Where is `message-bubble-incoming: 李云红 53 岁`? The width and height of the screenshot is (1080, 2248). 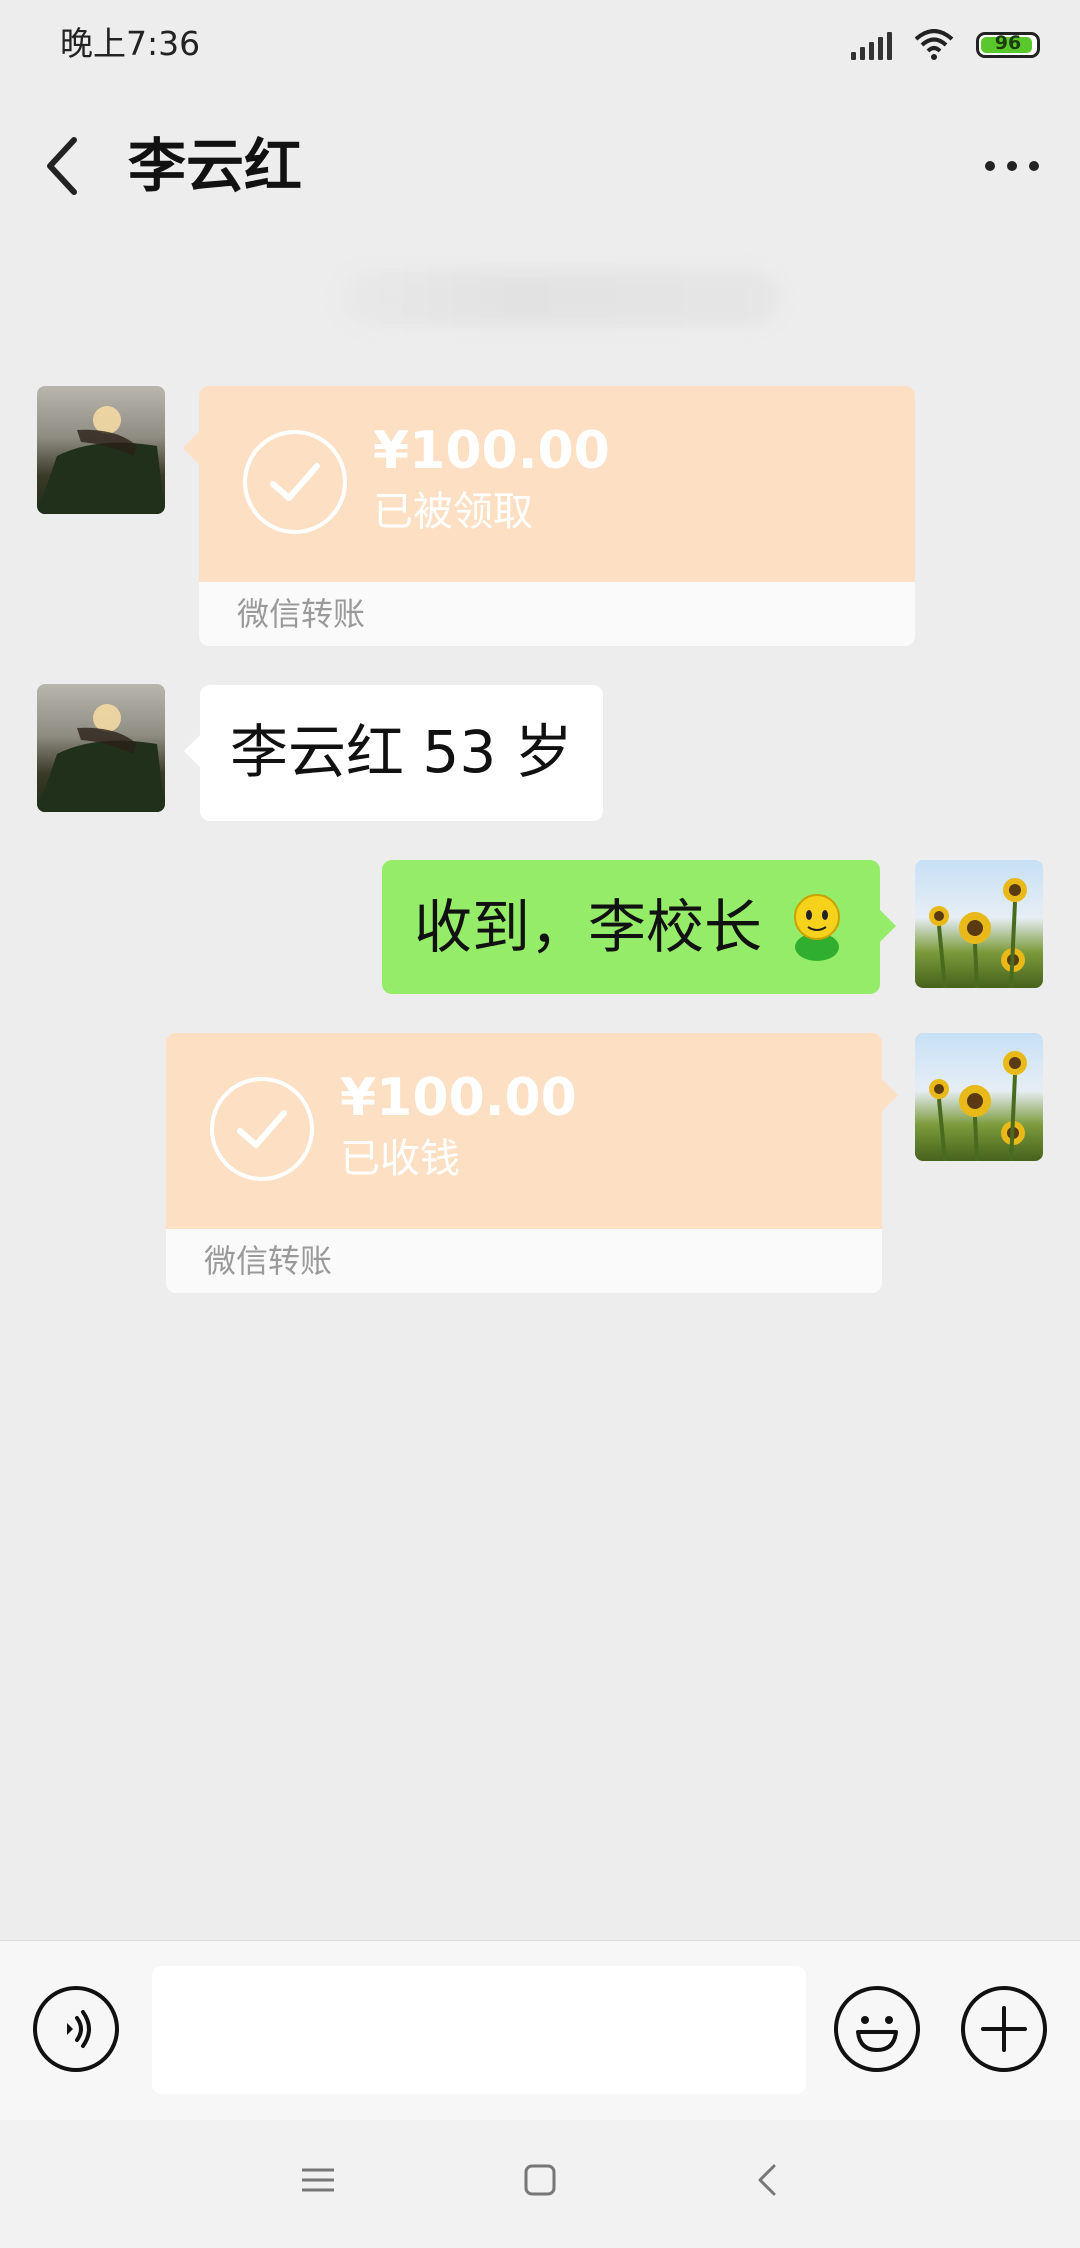
message-bubble-incoming: 李云红 53 岁 is located at coordinates (393, 753).